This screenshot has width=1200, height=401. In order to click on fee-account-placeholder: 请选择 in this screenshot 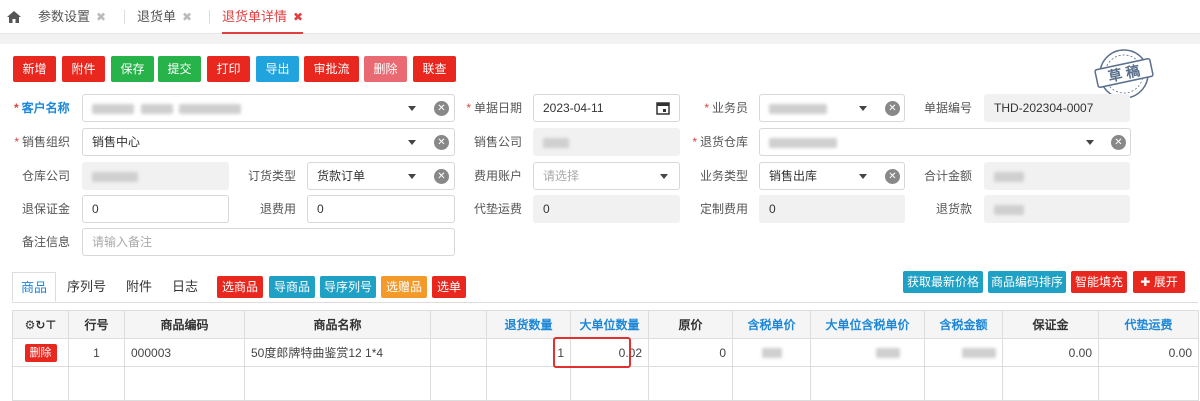, I will do `click(561, 176)`.